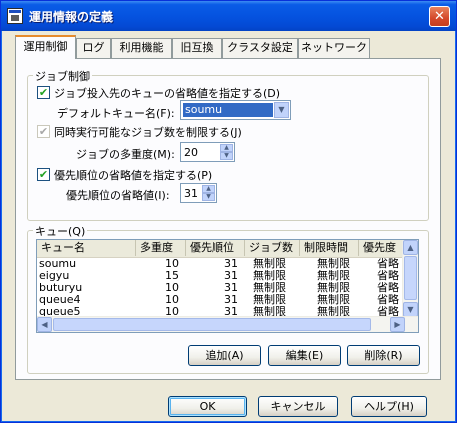 This screenshot has width=457, height=423. I want to click on cancel-button: キャンセル, so click(298, 406).